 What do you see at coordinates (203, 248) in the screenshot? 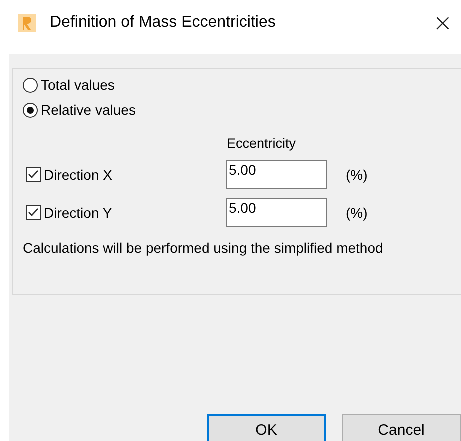
I see `info-text: Calculations will be performed using the simplified method` at bounding box center [203, 248].